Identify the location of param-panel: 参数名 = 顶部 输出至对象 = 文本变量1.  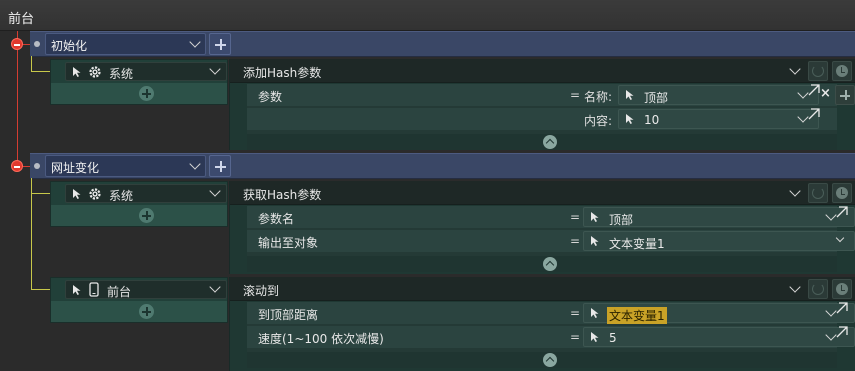
(551, 231).